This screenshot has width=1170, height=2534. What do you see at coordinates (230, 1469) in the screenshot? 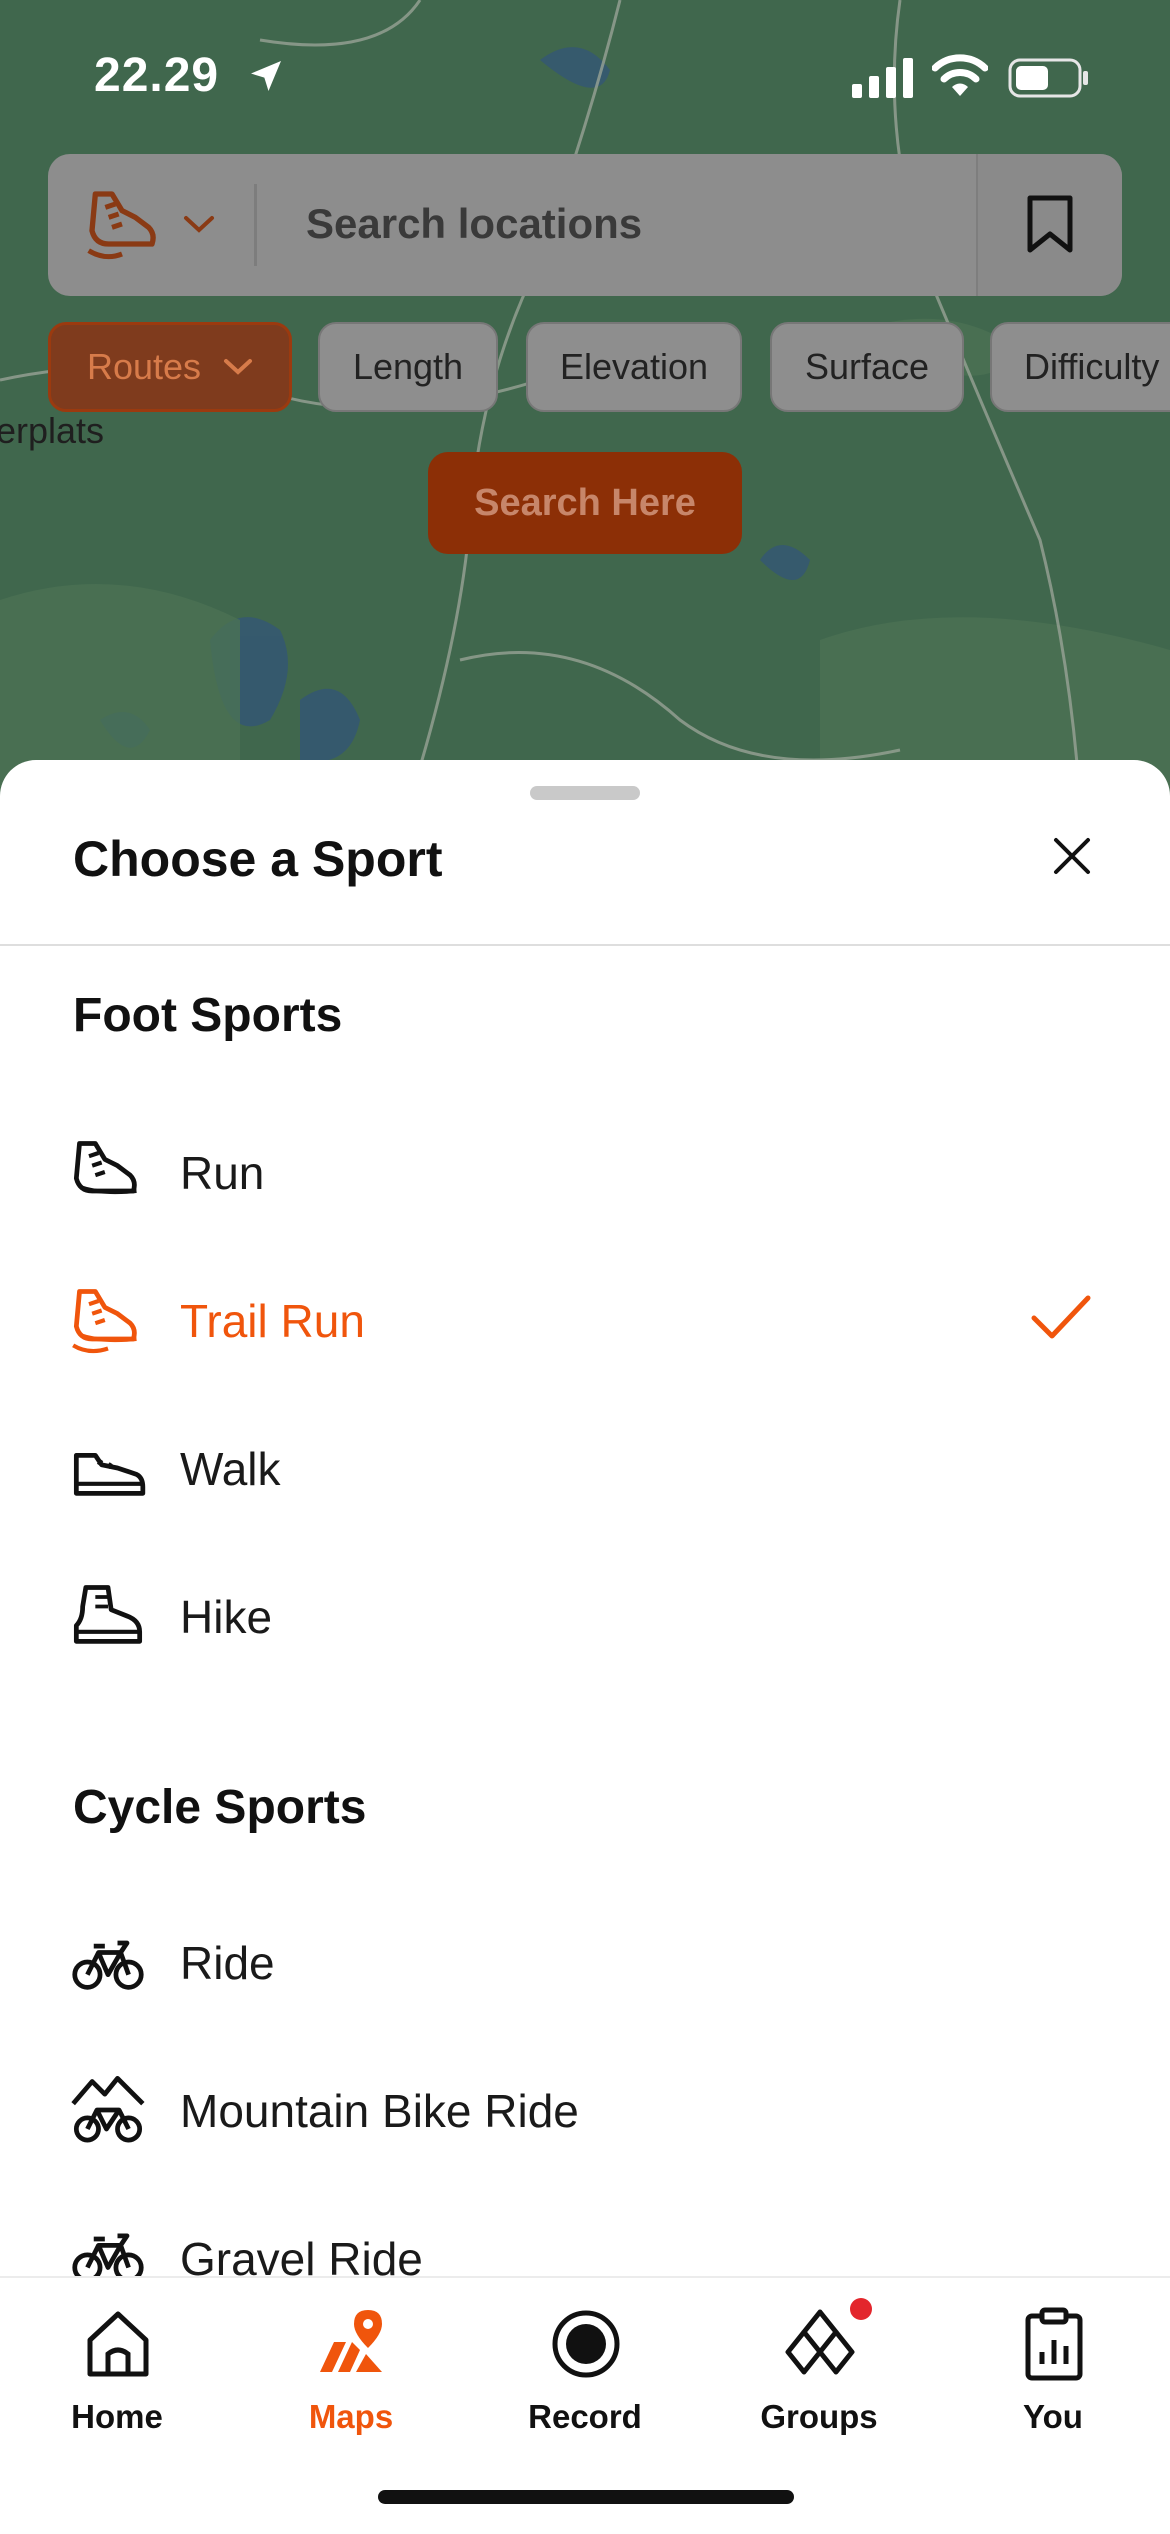
I see `sport-item-label: Walk` at bounding box center [230, 1469].